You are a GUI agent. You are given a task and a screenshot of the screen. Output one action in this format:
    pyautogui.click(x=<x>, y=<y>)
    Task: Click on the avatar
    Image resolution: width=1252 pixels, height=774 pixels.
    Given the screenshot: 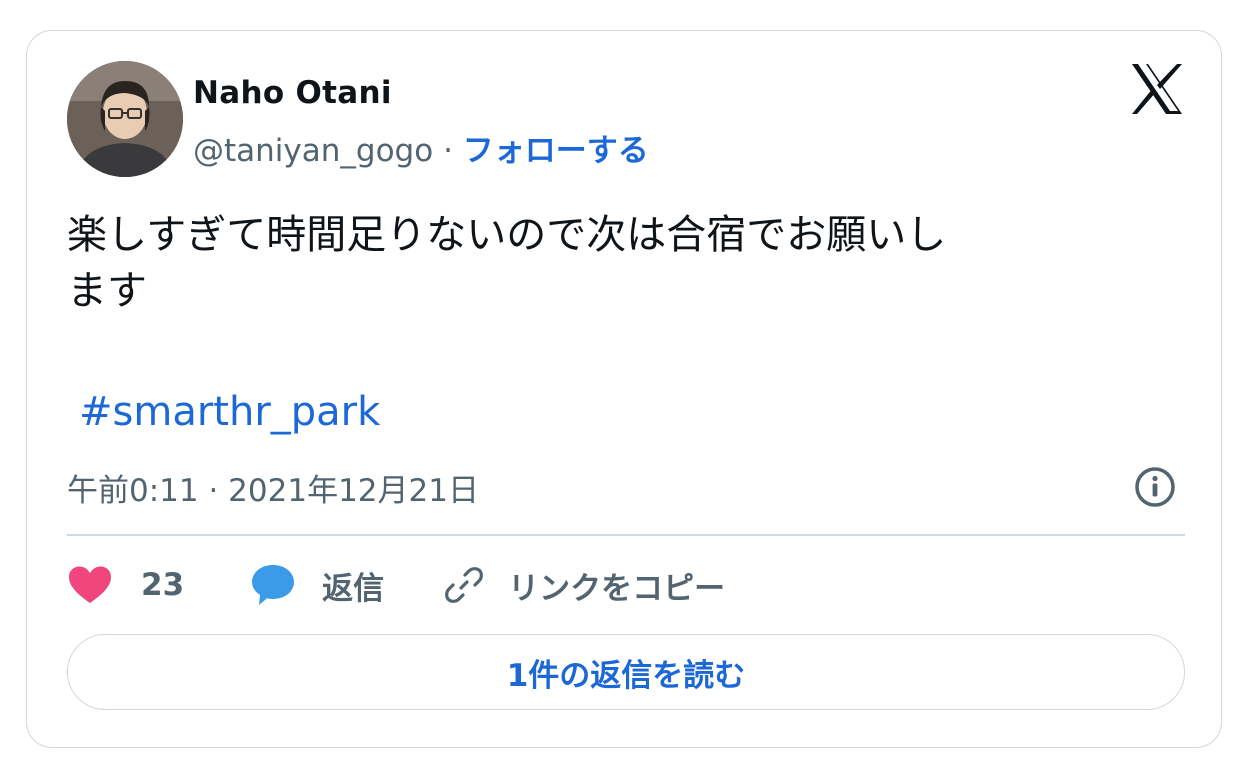 What is the action you would take?
    pyautogui.click(x=125, y=119)
    